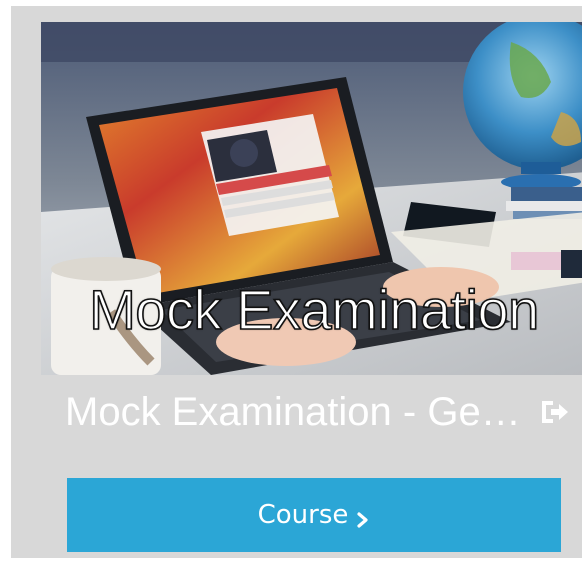 Image resolution: width=582 pixels, height=562 pixels. I want to click on course-button-label: Course, so click(303, 515).